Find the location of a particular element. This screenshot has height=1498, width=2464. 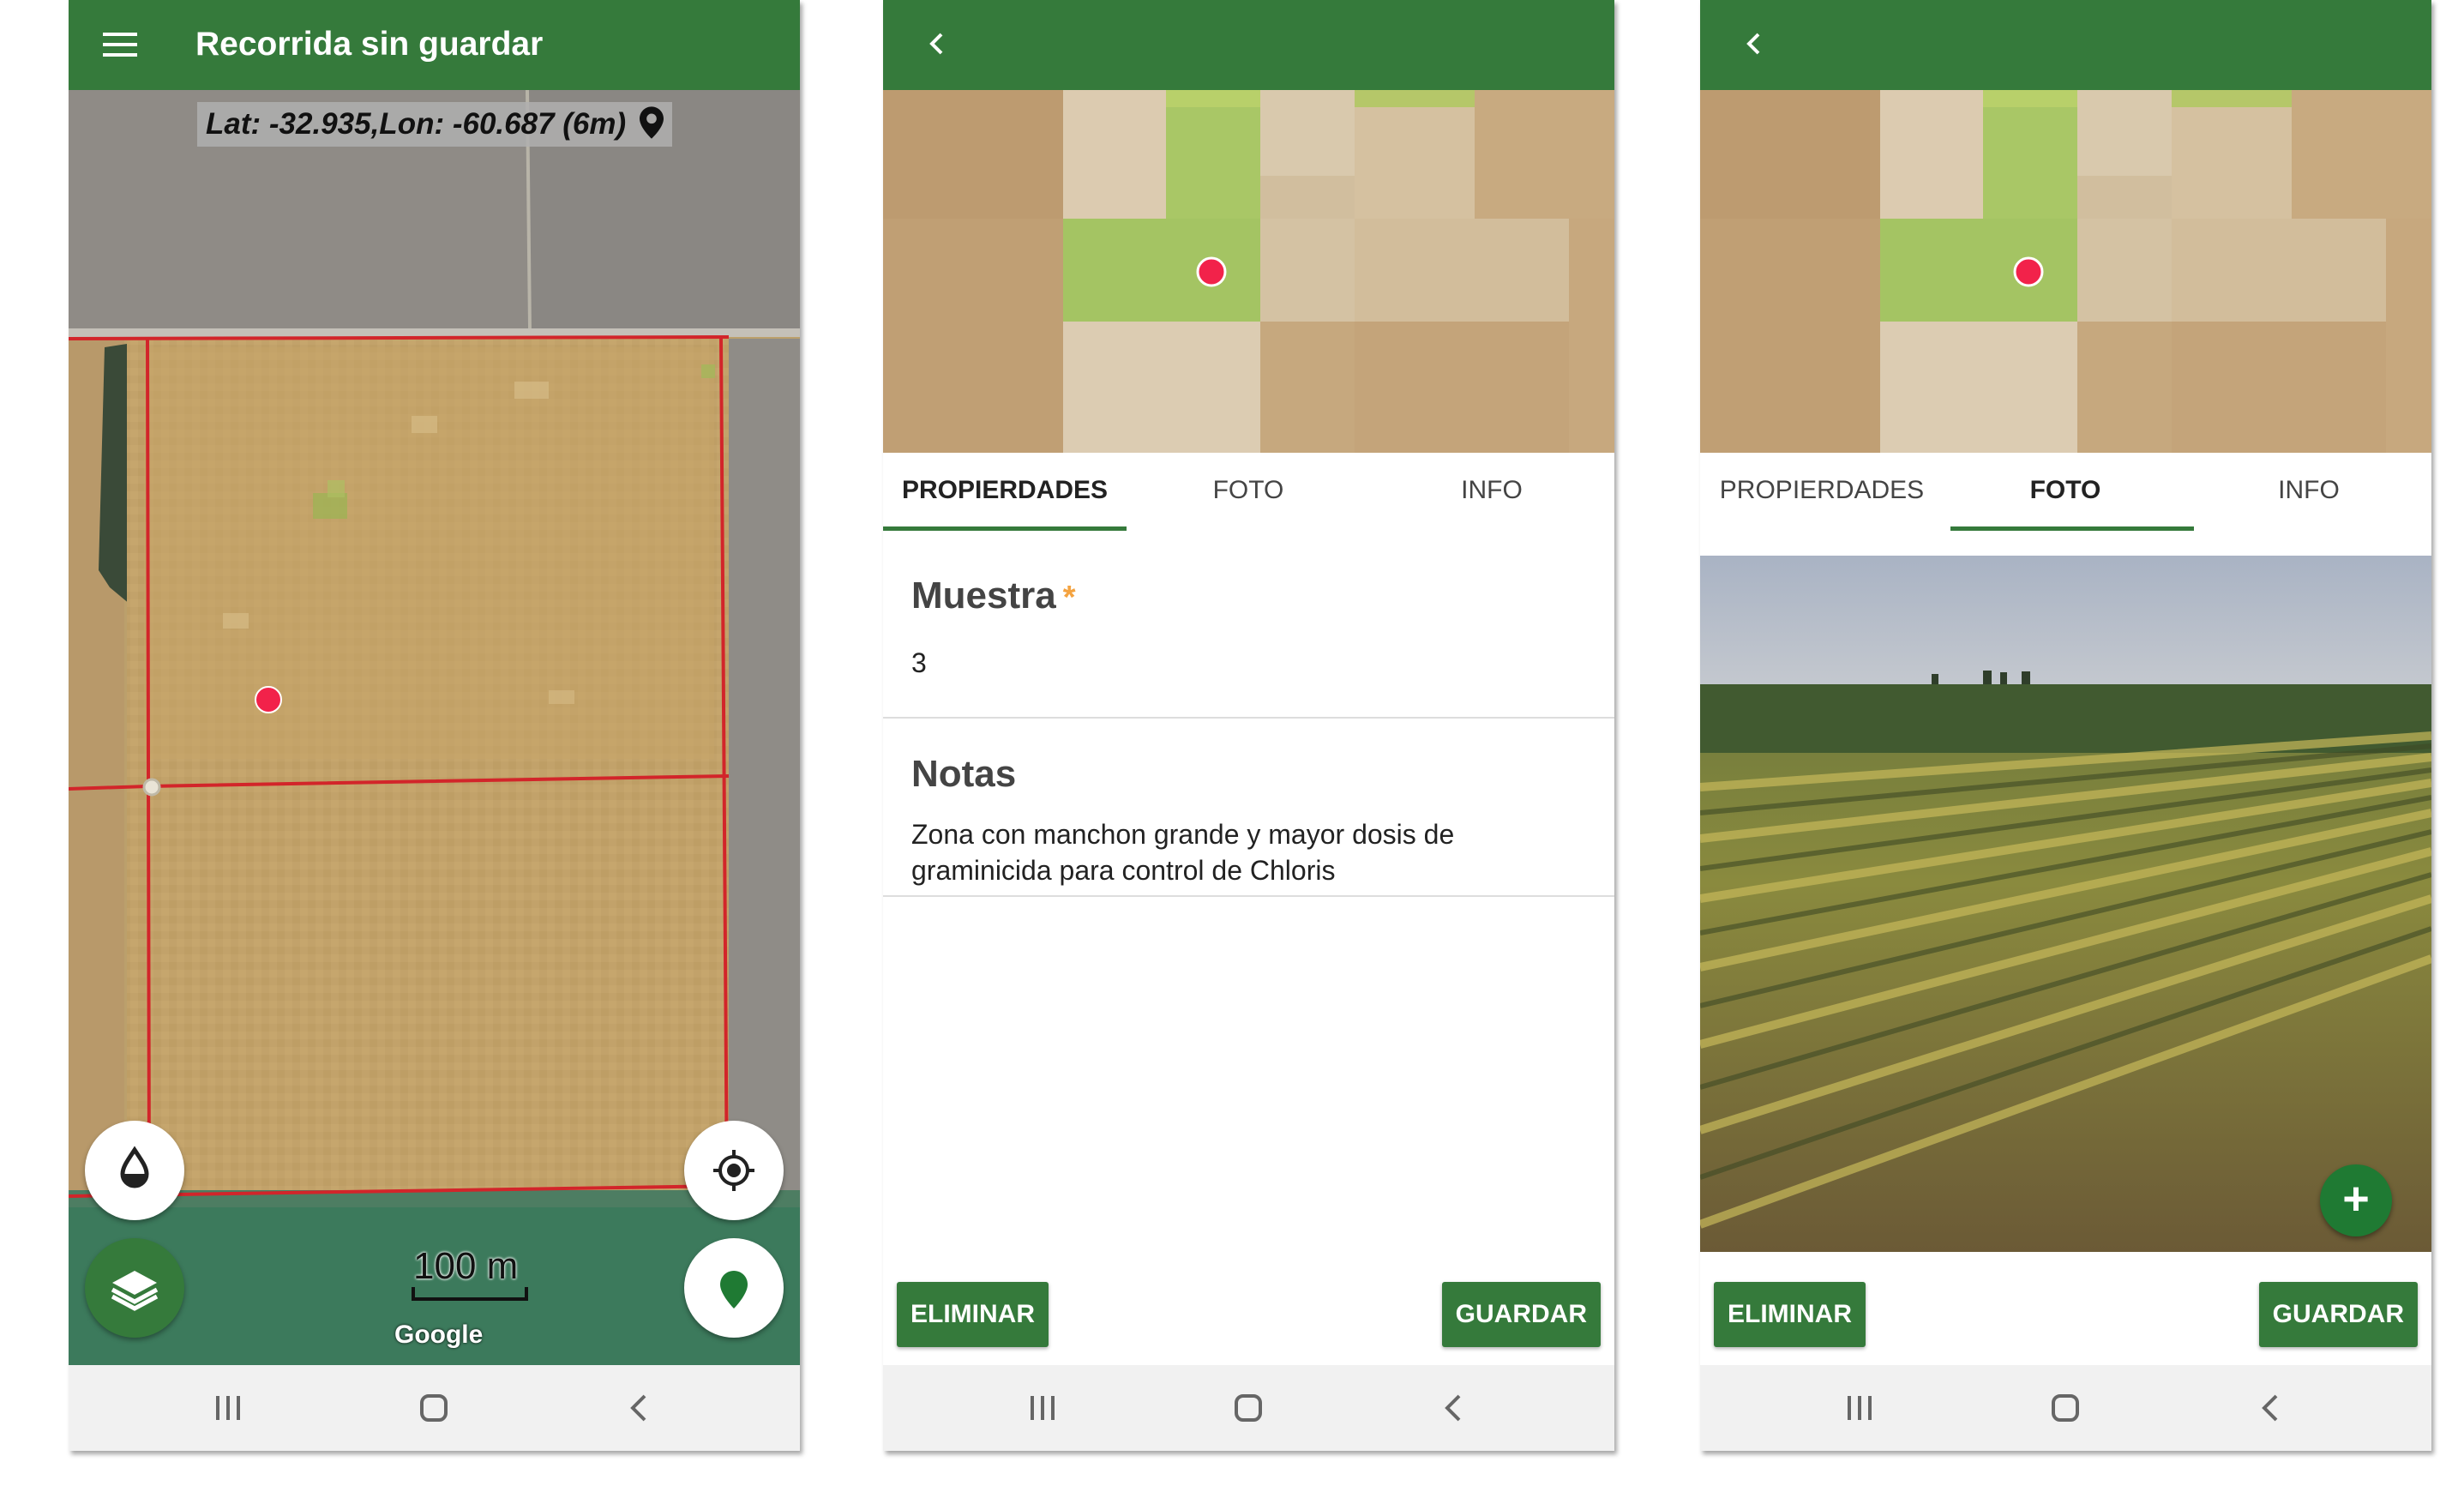

coordinates-readout: Lat: -32.935,Lon: -60.687 (6m) is located at coordinates (434, 124).